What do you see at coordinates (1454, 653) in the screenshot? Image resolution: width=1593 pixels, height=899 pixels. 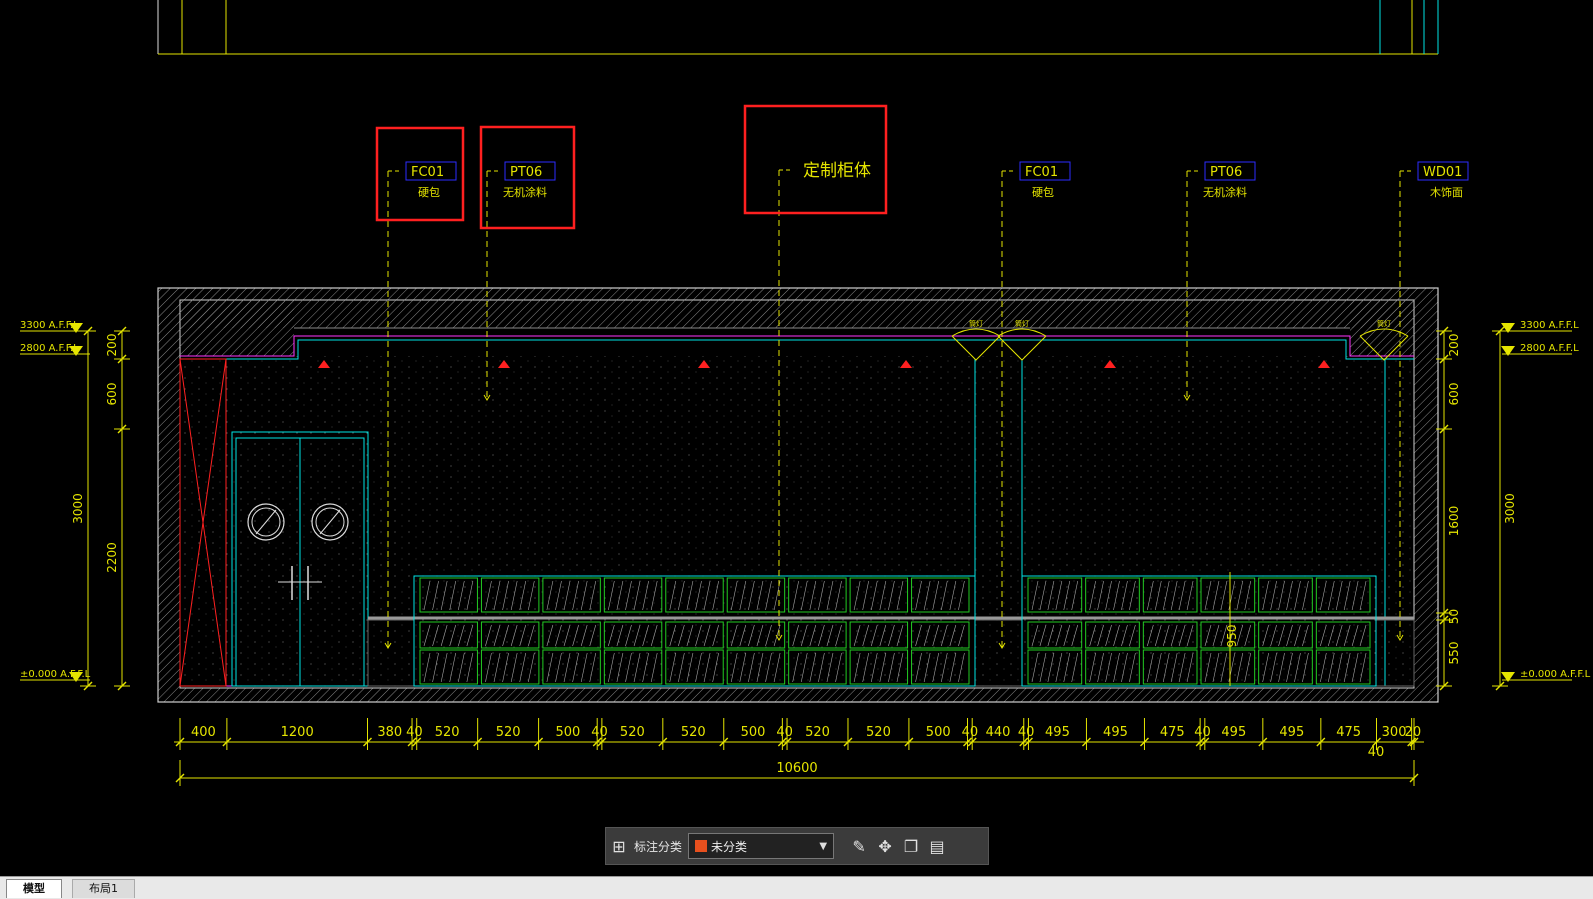 I see `dim-value: 550` at bounding box center [1454, 653].